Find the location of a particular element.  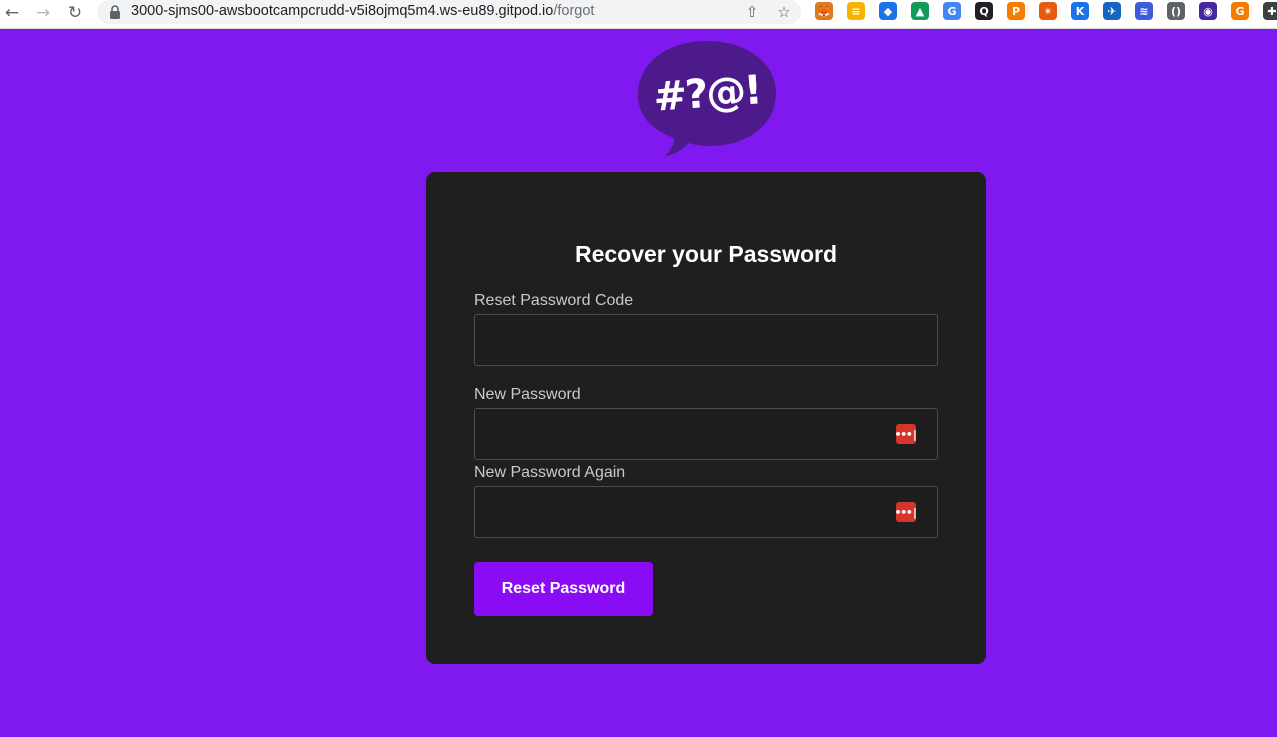

back-icon: ← is located at coordinates (12, 13).